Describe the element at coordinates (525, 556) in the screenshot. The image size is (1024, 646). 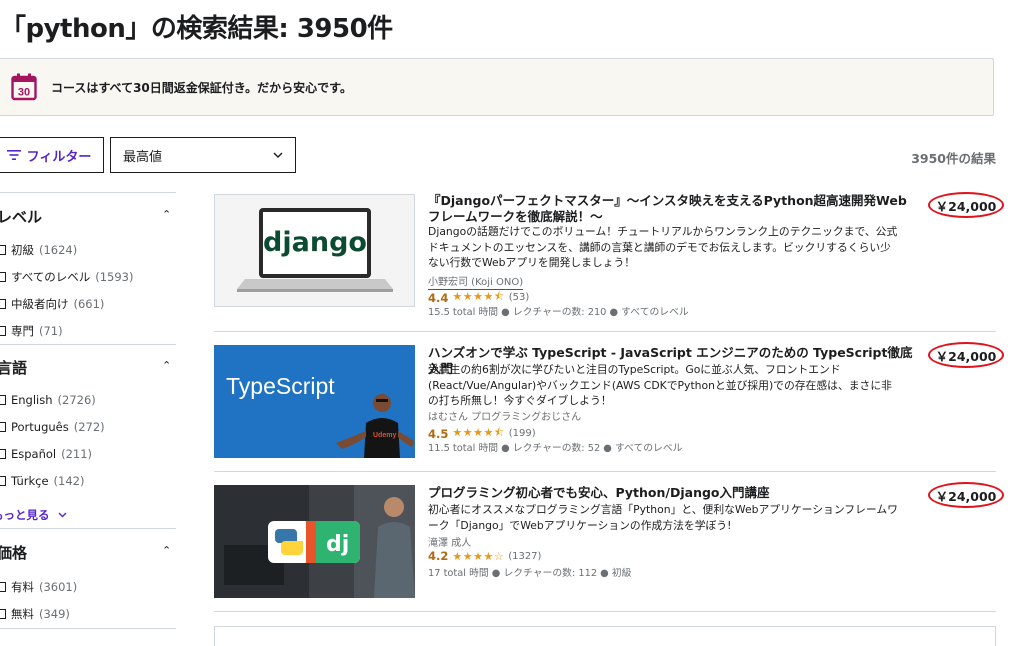
I see `review-count: (1327)` at that location.